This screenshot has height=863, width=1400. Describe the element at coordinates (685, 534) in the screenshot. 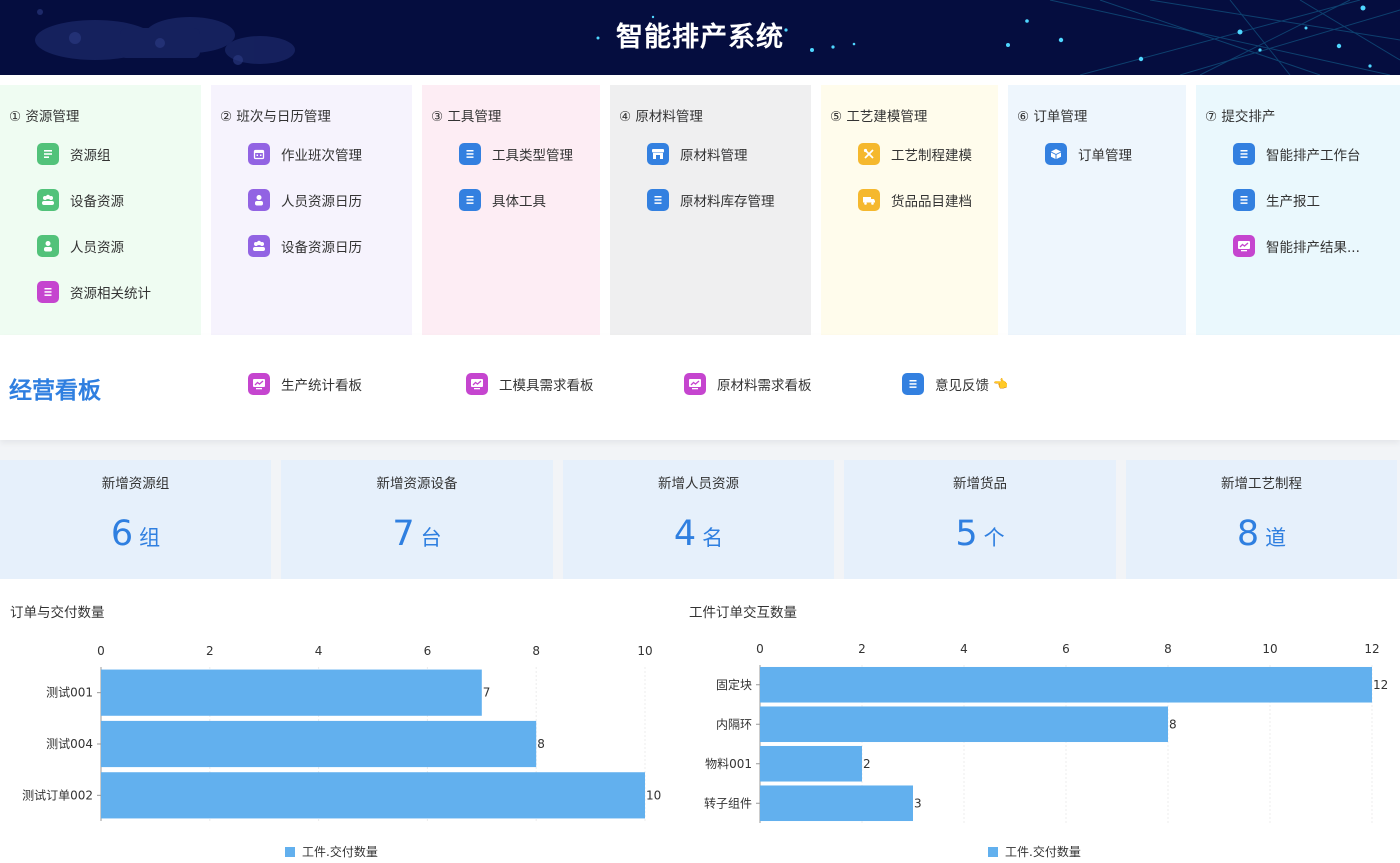

I see `stat-number: 4` at that location.